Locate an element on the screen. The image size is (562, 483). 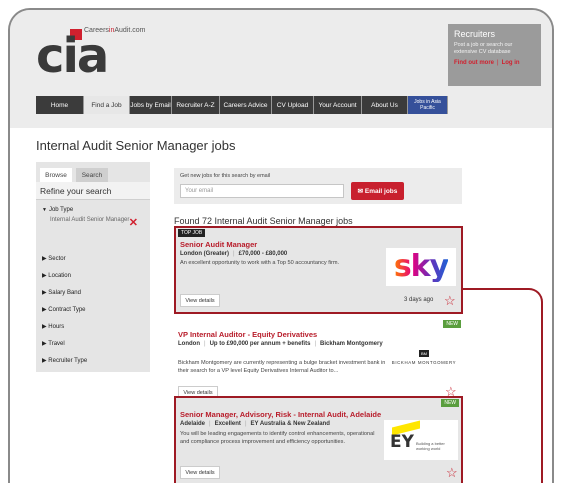
filter-recruiter-type: ▶ Recruiter Type is located at coordinates (93, 360).